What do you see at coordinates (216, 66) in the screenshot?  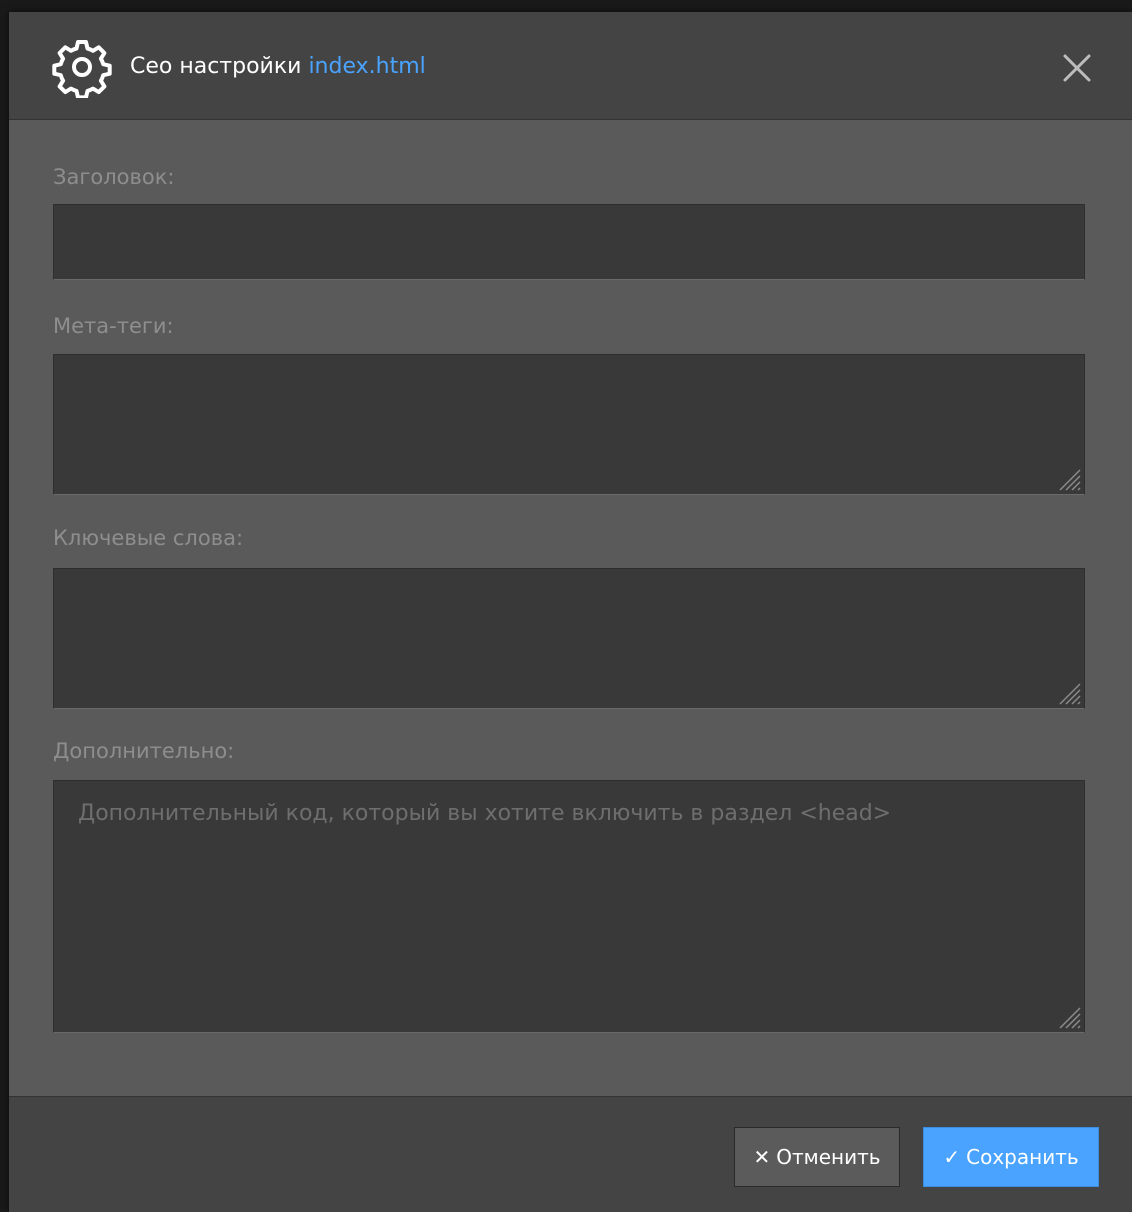 I see `dialog-title-text: Сео настройки` at bounding box center [216, 66].